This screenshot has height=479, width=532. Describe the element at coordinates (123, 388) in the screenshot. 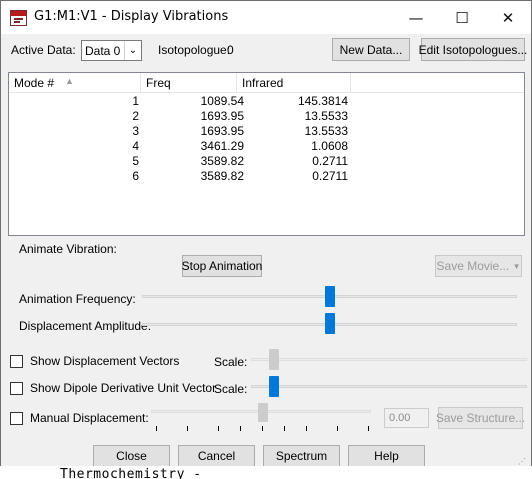

I see `show-dipole-derivative-label: Show Dipole Derivative Unit Vector` at that location.